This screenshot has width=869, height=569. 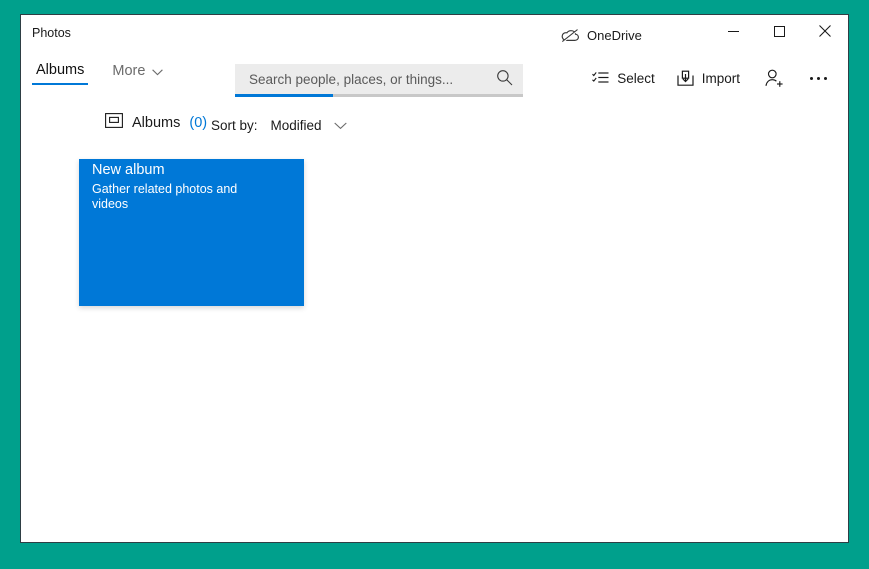 I want to click on search-icon, so click(x=504, y=79).